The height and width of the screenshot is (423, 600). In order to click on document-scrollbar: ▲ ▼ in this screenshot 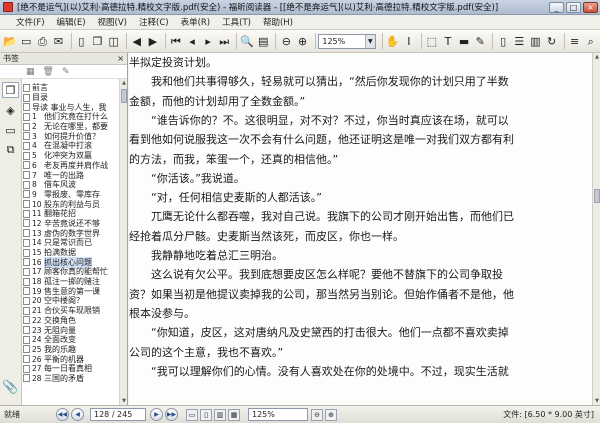, I will do `click(596, 229)`.